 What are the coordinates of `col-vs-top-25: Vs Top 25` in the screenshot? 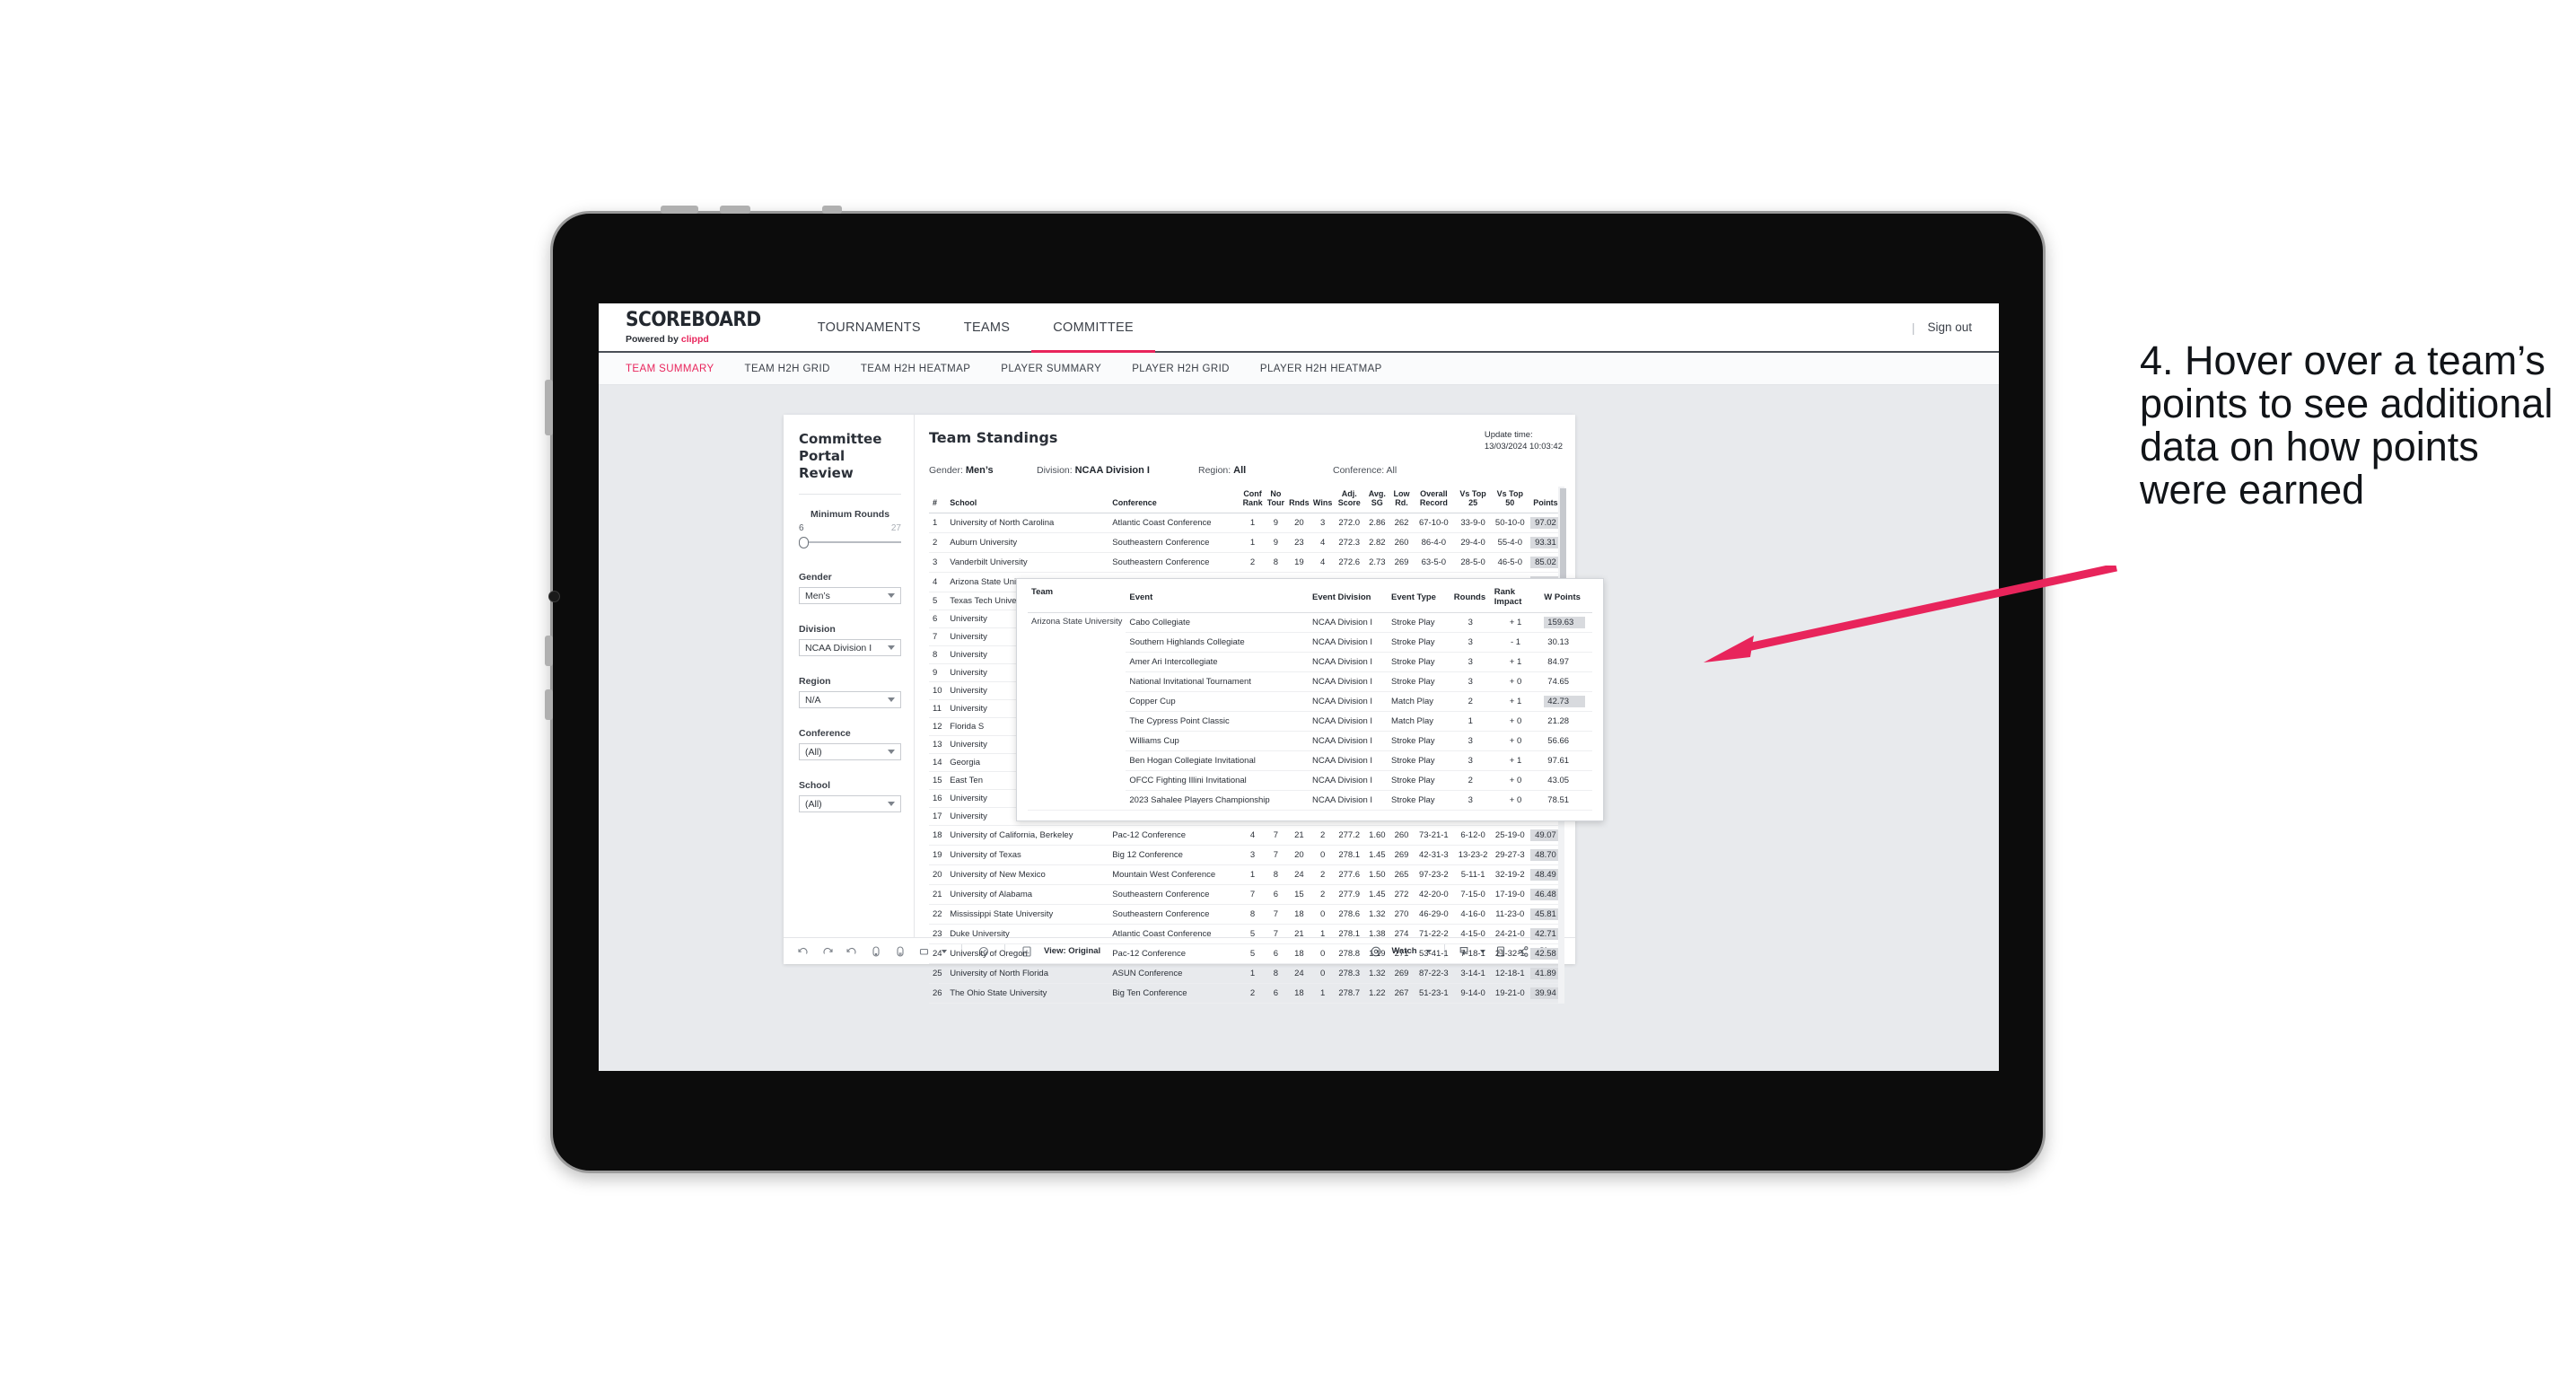 It's located at (1473, 500).